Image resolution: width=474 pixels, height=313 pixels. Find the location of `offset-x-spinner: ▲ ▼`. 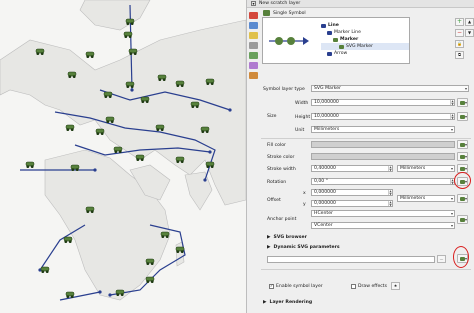

offset-x-spinner: ▲ ▼ is located at coordinates (390, 192).